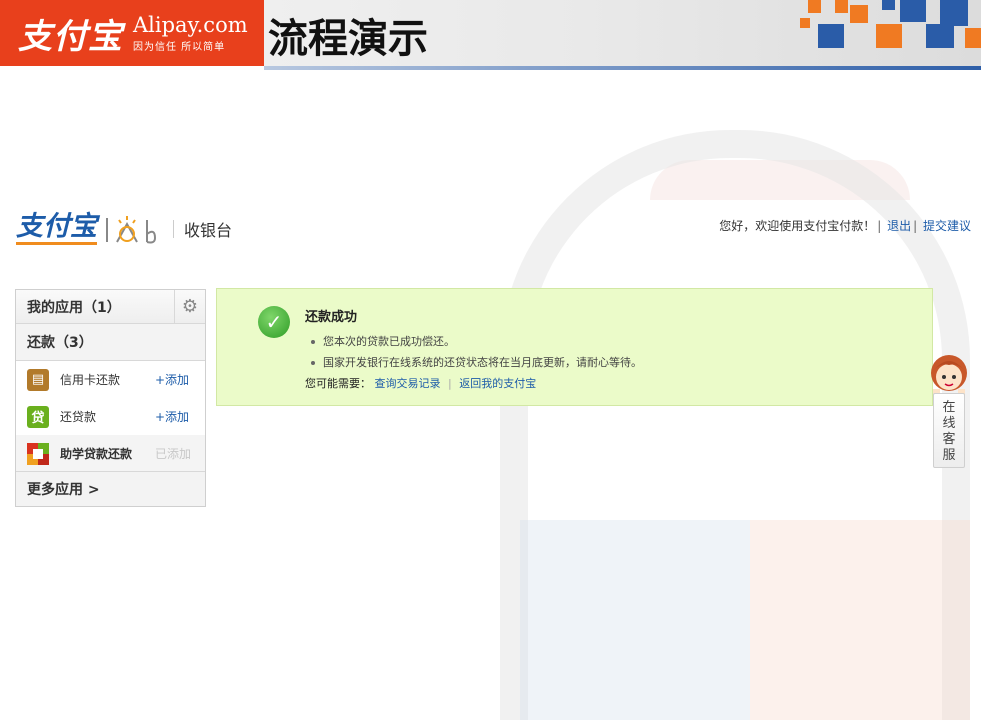 The image size is (981, 720). I want to click on sidebar-item-label: 信用卡还款, so click(90, 380).